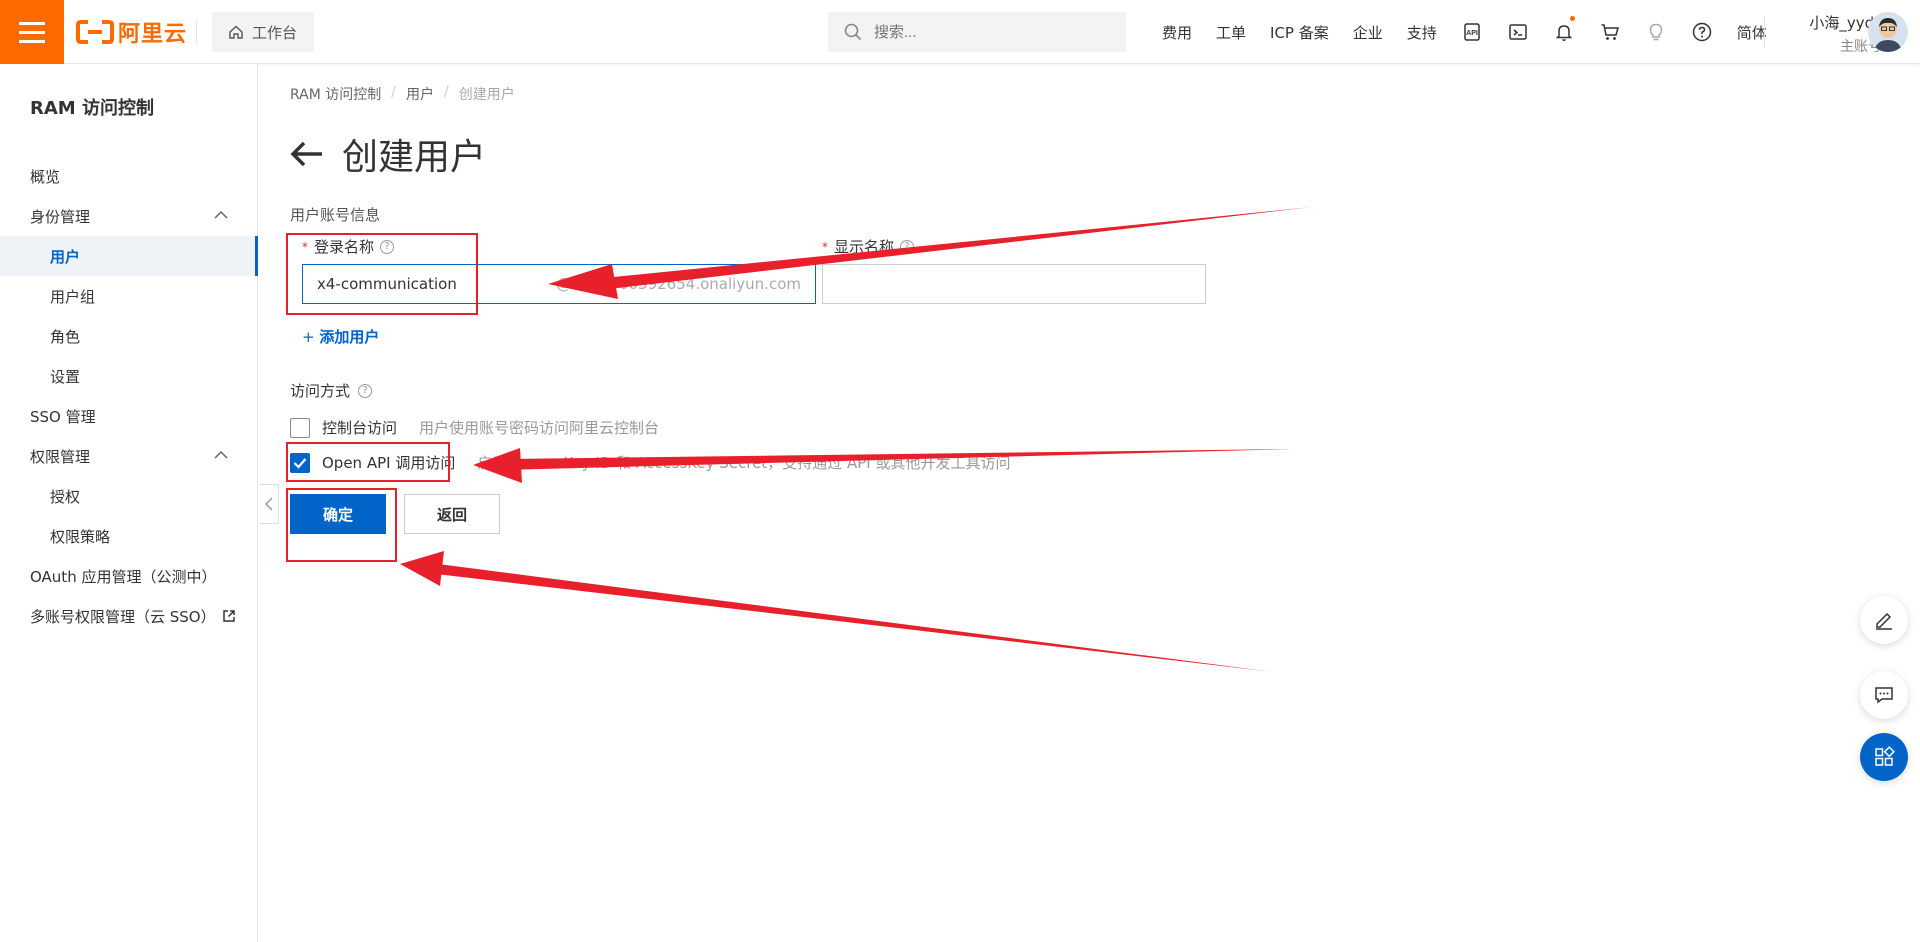 Image resolution: width=1920 pixels, height=942 pixels. I want to click on sidebar-item-label: 多账号权限管理（云 SSO）, so click(123, 616).